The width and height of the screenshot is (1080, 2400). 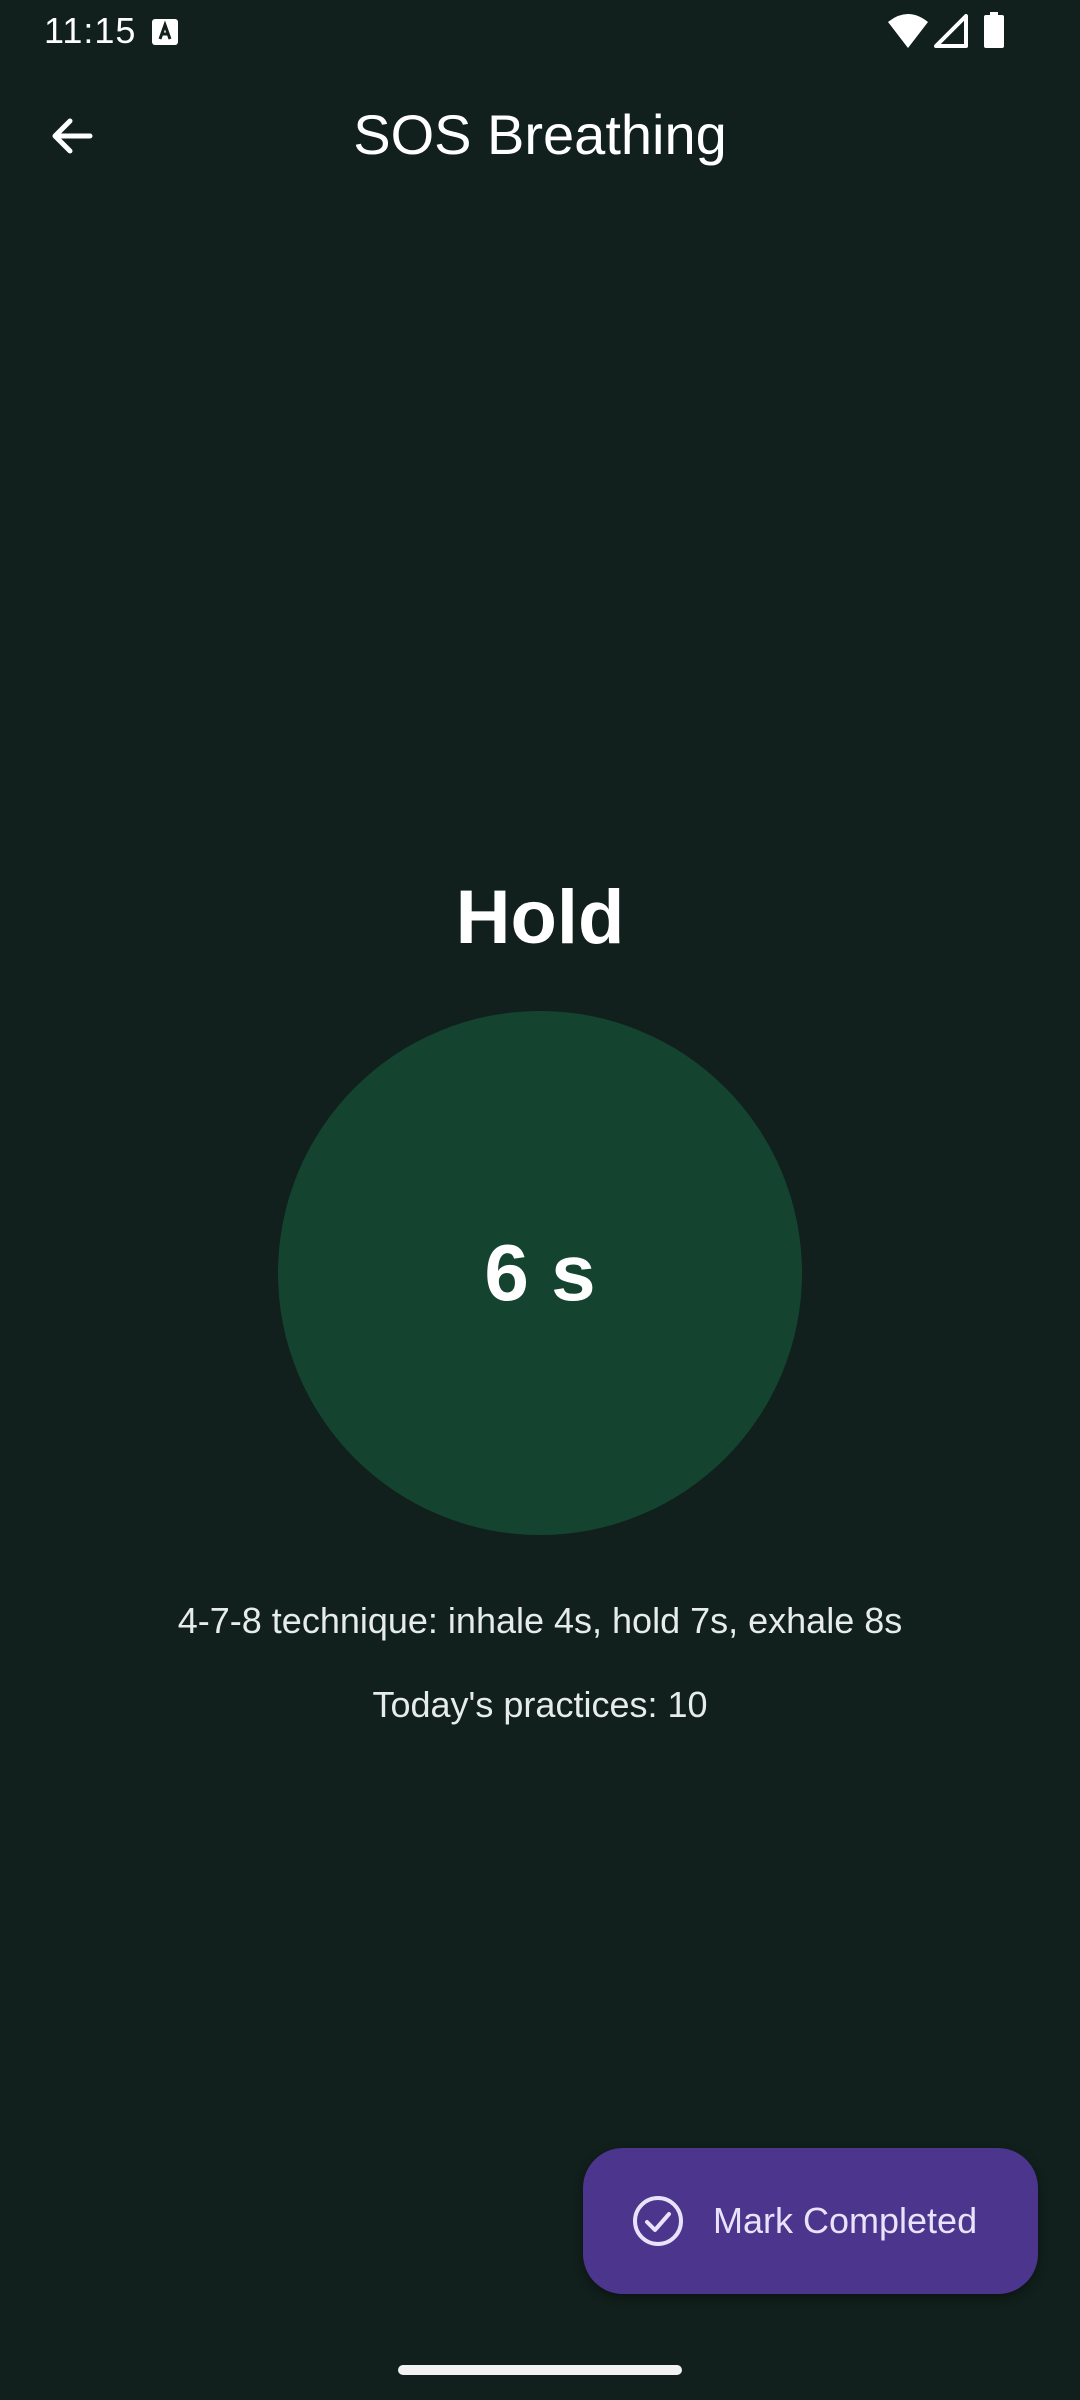 What do you see at coordinates (540, 917) in the screenshot?
I see `breathing-phase-label: Hold` at bounding box center [540, 917].